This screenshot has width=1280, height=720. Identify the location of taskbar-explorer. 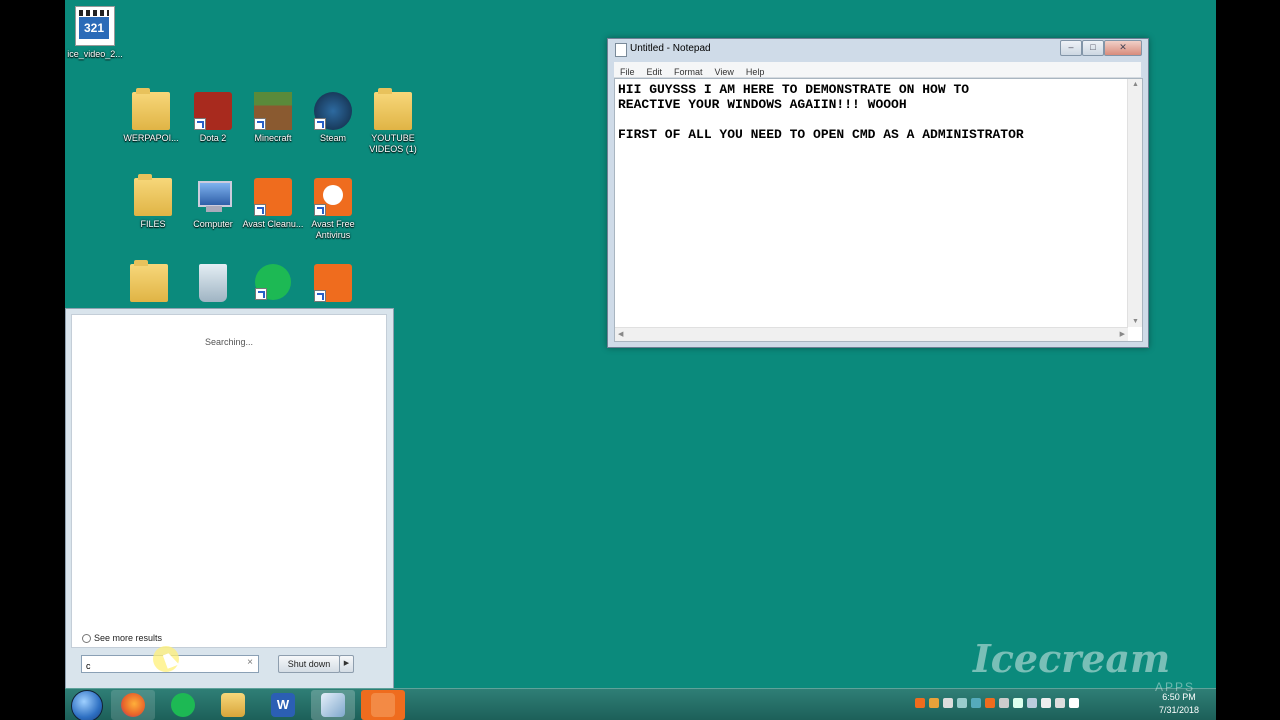
(233, 705).